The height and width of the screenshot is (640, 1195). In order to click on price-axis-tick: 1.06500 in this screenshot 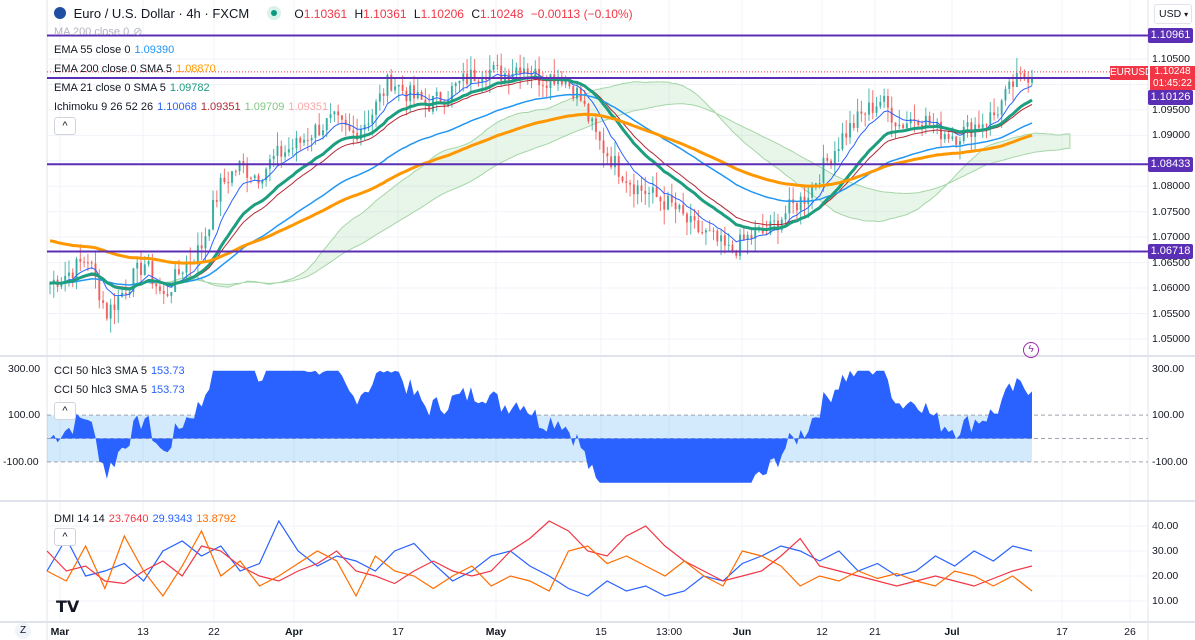, I will do `click(1171, 262)`.